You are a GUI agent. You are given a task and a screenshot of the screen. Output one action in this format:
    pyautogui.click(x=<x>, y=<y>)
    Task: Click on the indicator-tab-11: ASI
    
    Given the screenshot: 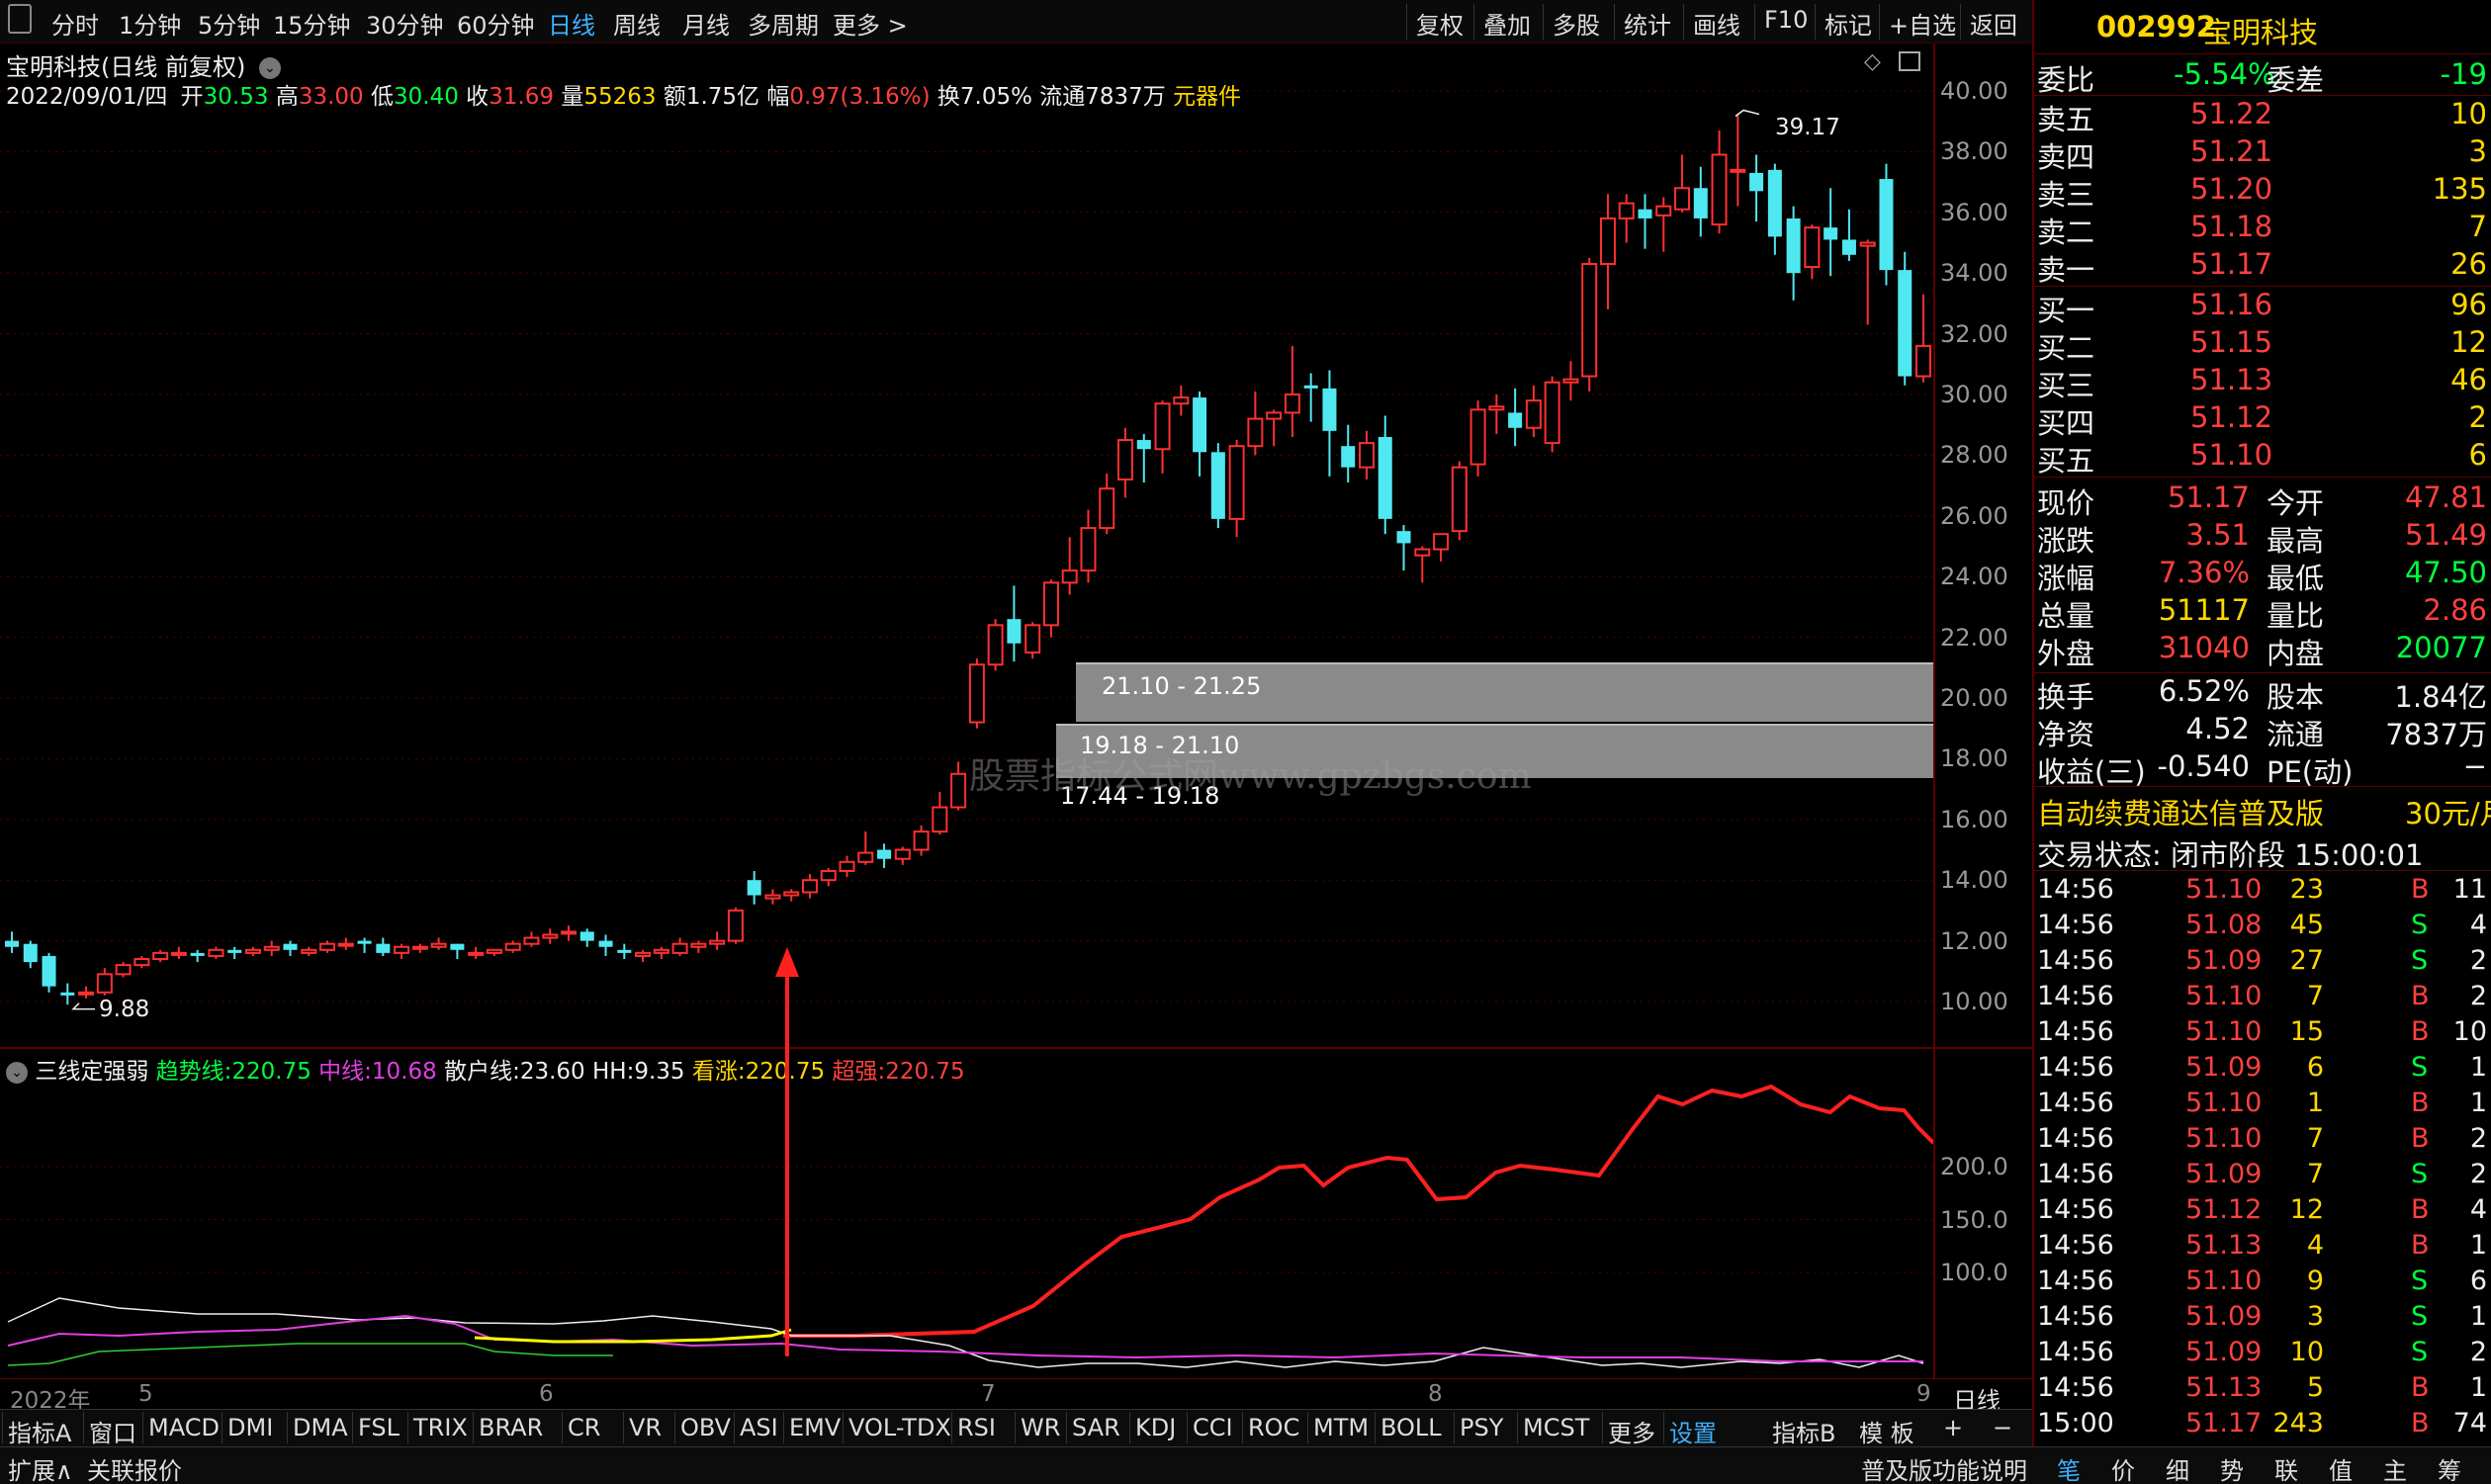 What is the action you would take?
    pyautogui.click(x=759, y=1427)
    